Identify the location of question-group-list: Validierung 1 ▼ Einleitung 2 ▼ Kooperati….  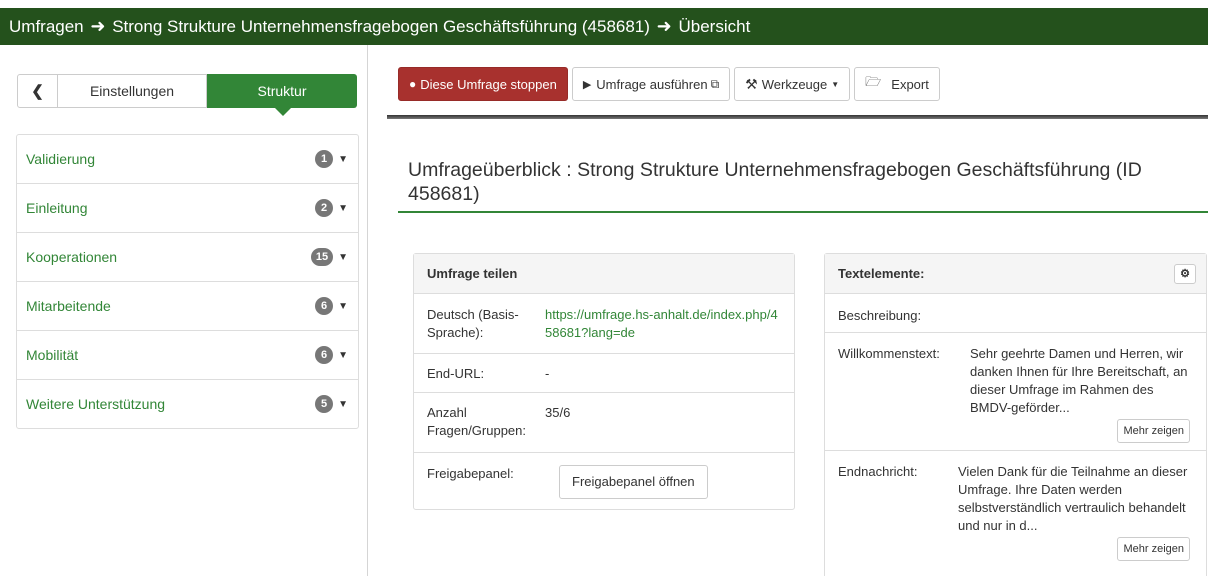
(187, 281).